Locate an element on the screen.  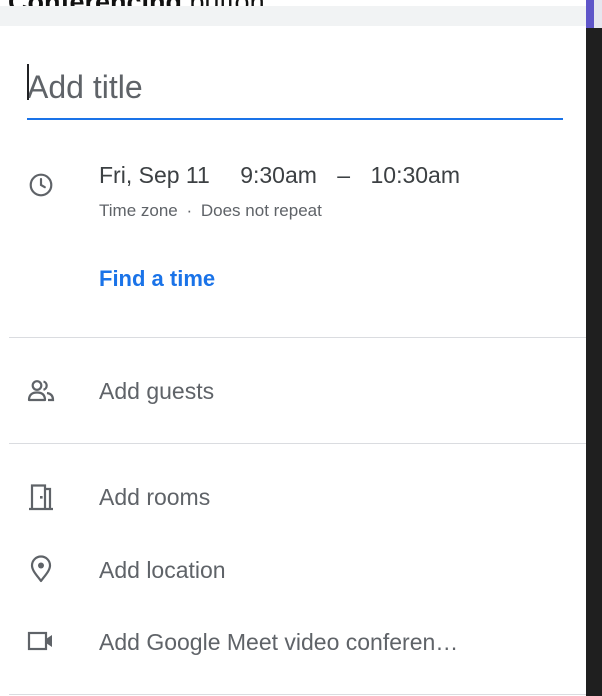
time-zone-link: Time zone is located at coordinates (138, 210).